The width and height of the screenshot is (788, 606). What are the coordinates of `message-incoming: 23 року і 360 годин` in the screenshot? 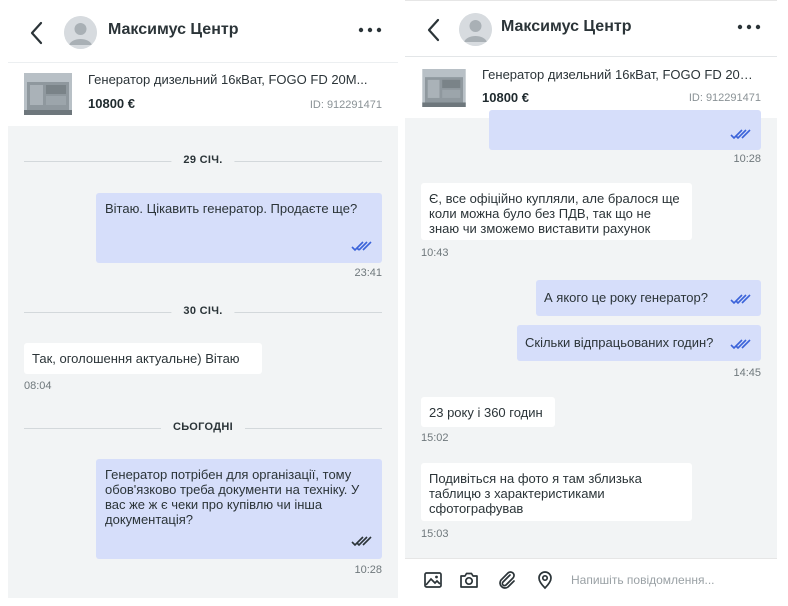 It's located at (488, 412).